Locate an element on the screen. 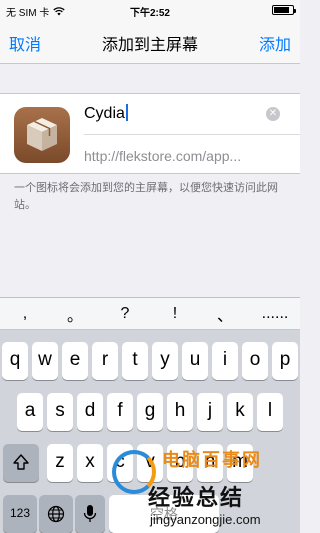  key-a: a is located at coordinates (30, 412).